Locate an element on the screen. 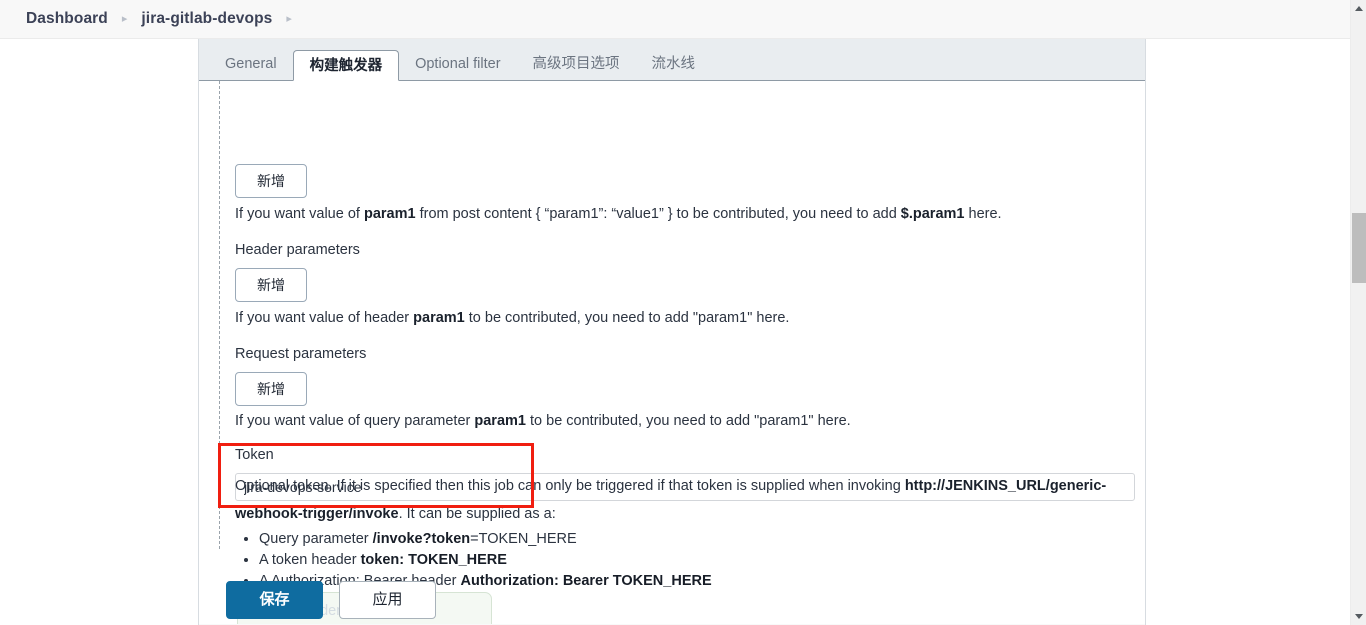 The image size is (1366, 625). save-button: 保存 is located at coordinates (274, 600).